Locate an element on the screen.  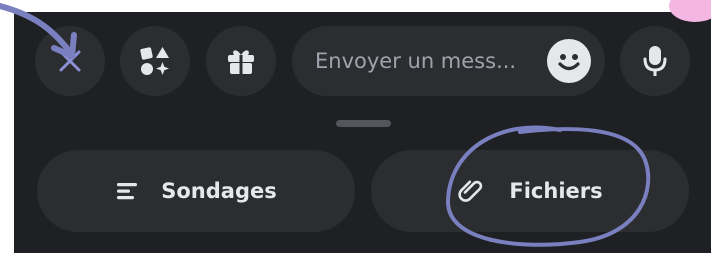
gift-icon is located at coordinates (241, 62).